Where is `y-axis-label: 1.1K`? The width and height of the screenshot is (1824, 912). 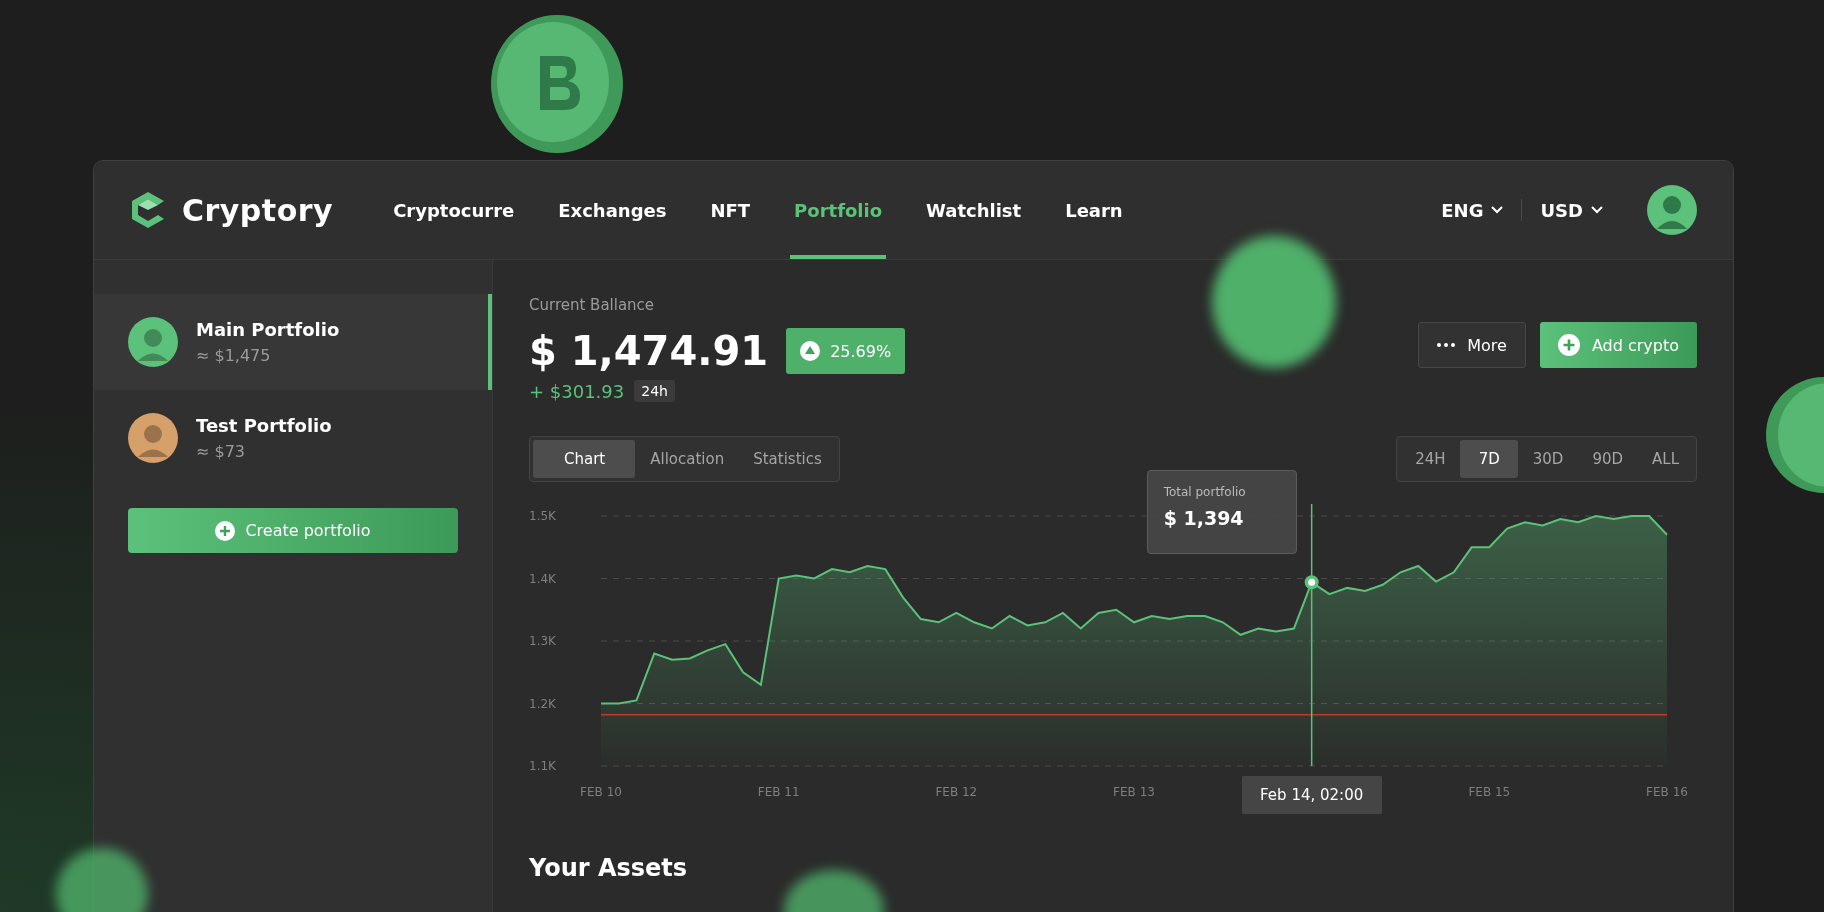 y-axis-label: 1.1K is located at coordinates (542, 766).